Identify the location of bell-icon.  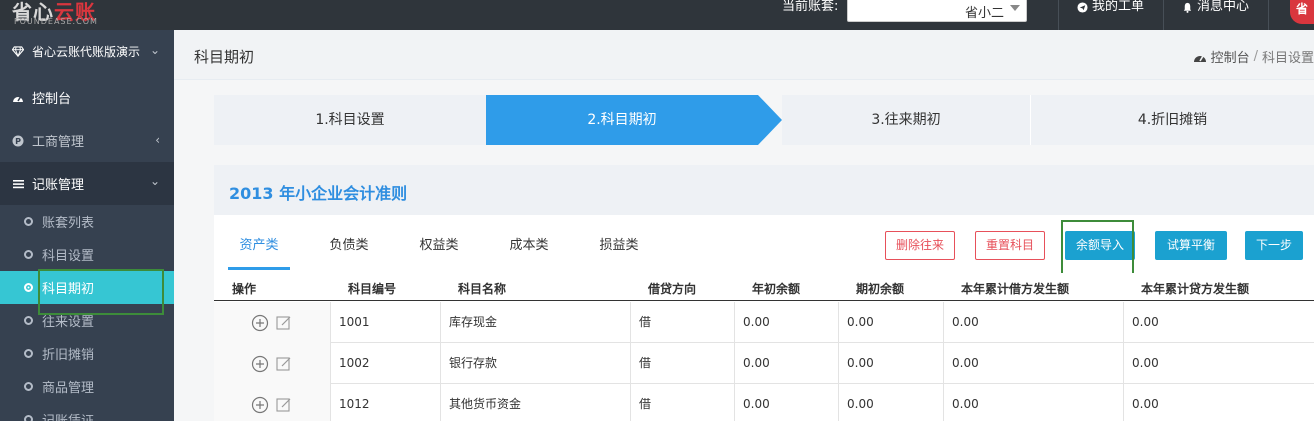
(1187, 7).